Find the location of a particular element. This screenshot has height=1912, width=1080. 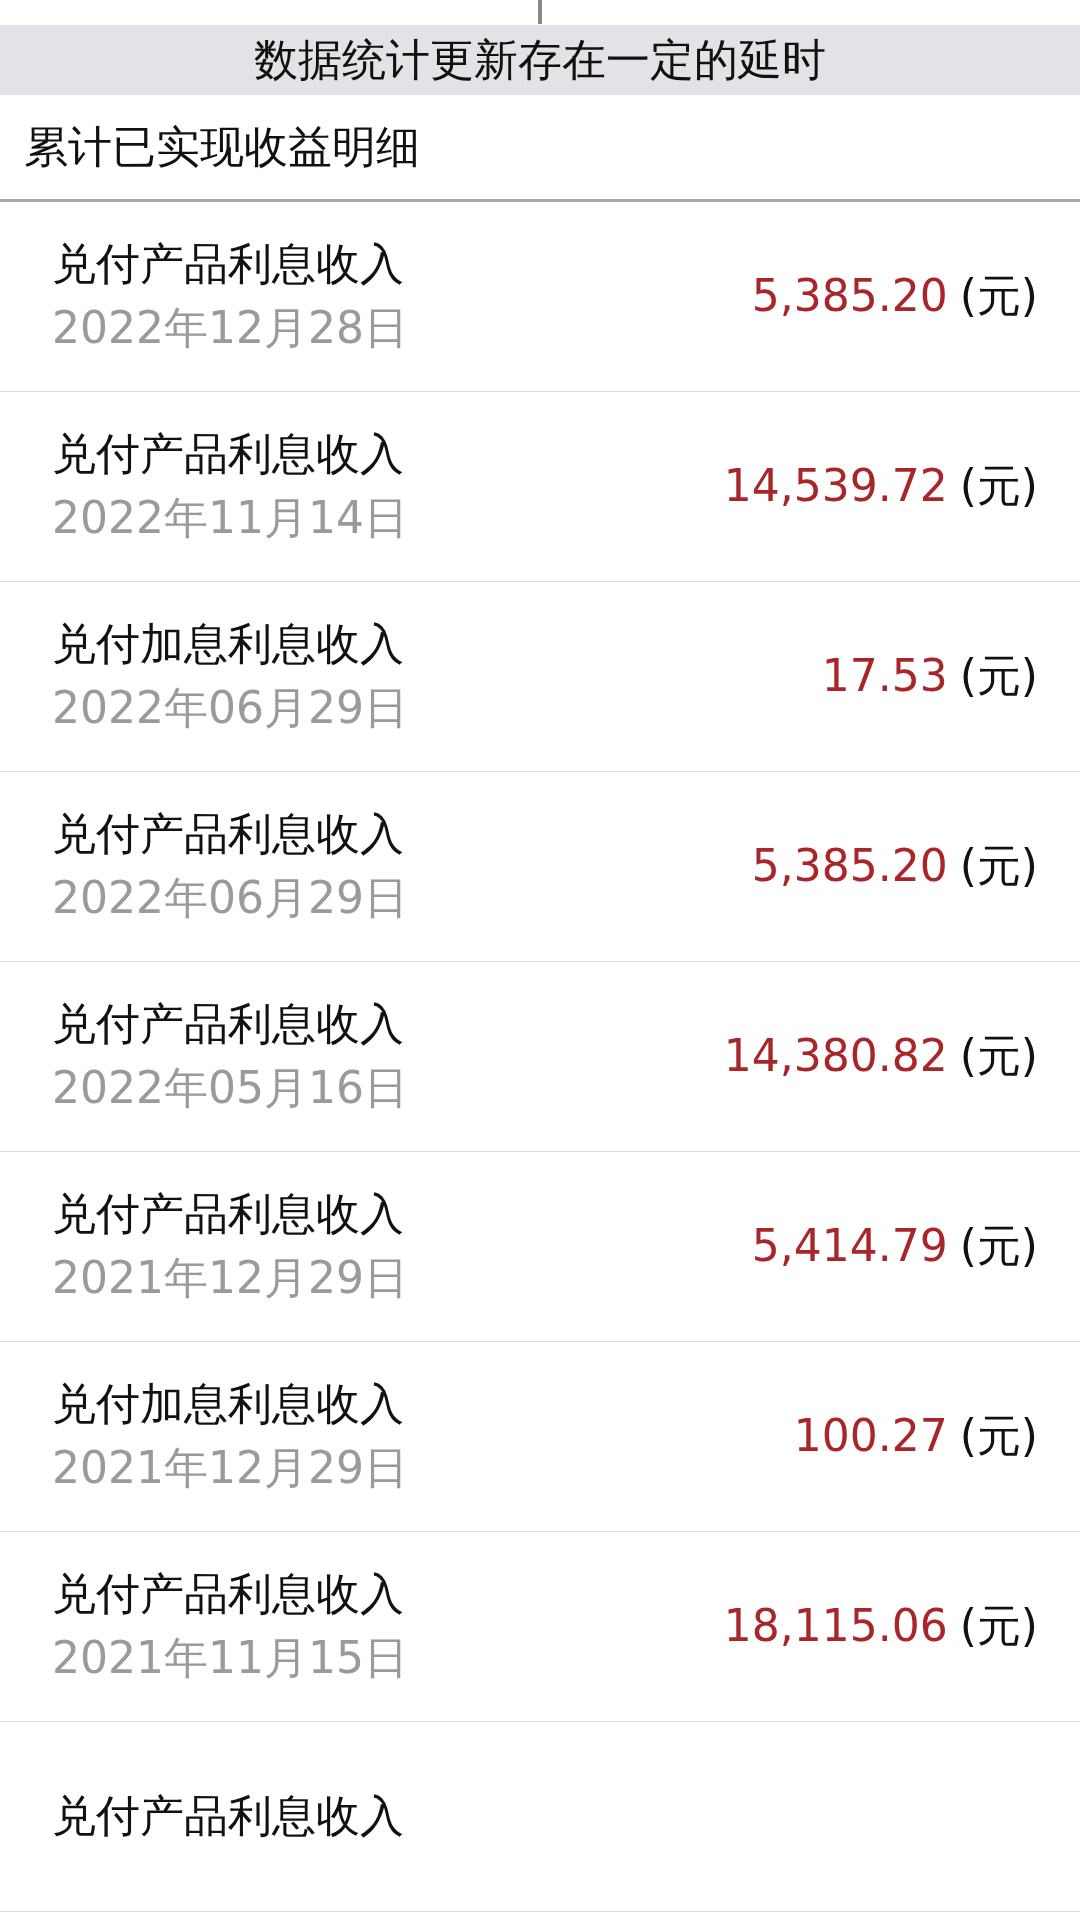

record-date: 2022年11月14日 is located at coordinates (230, 518).